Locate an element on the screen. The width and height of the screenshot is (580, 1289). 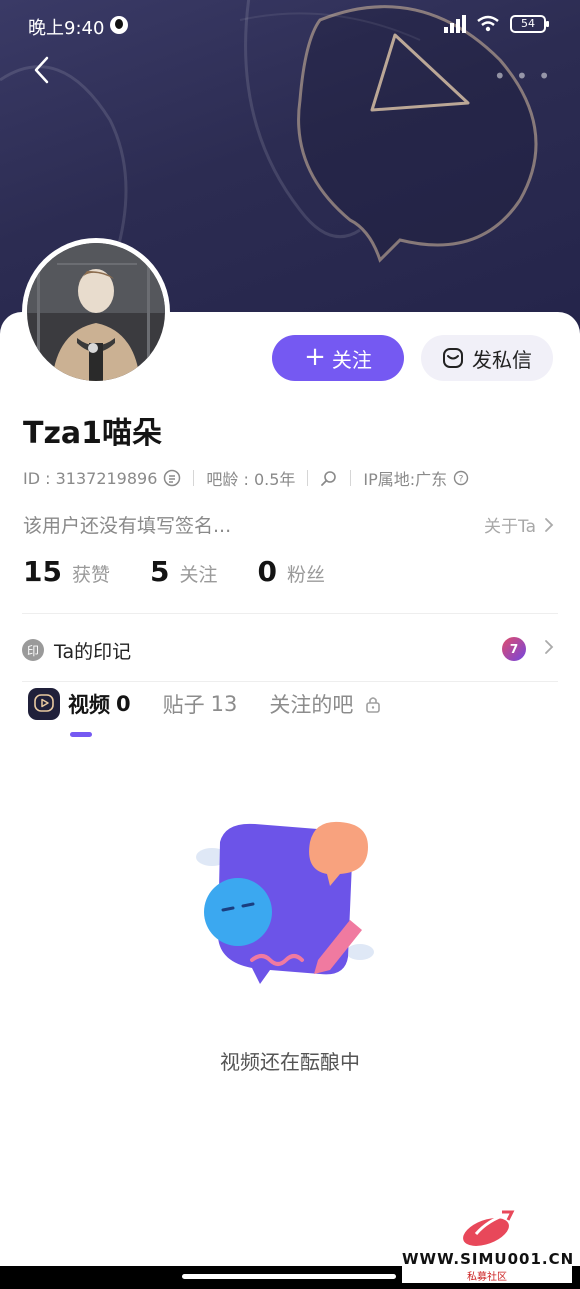
watermark-sub: 私募社区 is located at coordinates (487, 1275).